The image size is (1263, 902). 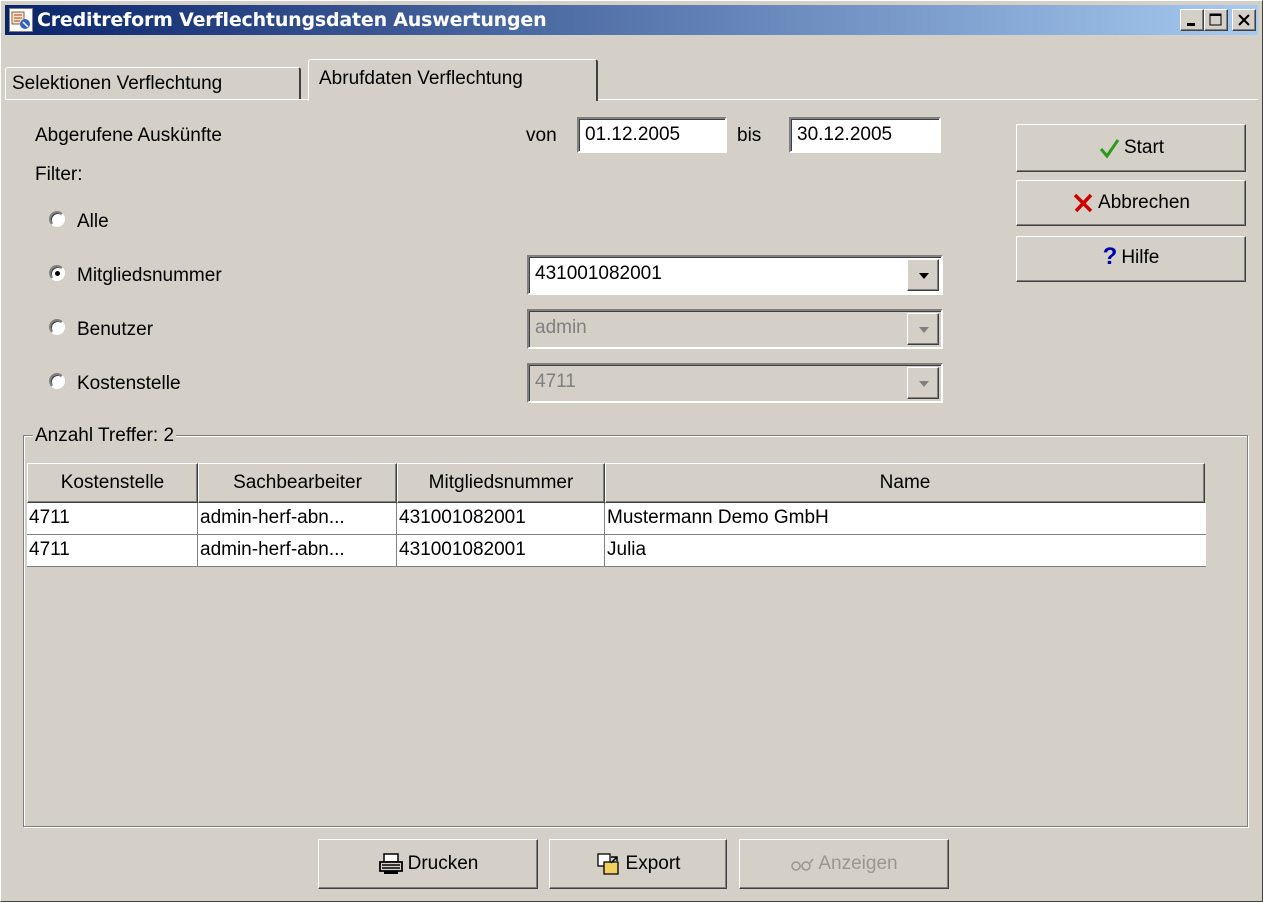 What do you see at coordinates (443, 863) in the screenshot?
I see `drucken-button-label: Drucken` at bounding box center [443, 863].